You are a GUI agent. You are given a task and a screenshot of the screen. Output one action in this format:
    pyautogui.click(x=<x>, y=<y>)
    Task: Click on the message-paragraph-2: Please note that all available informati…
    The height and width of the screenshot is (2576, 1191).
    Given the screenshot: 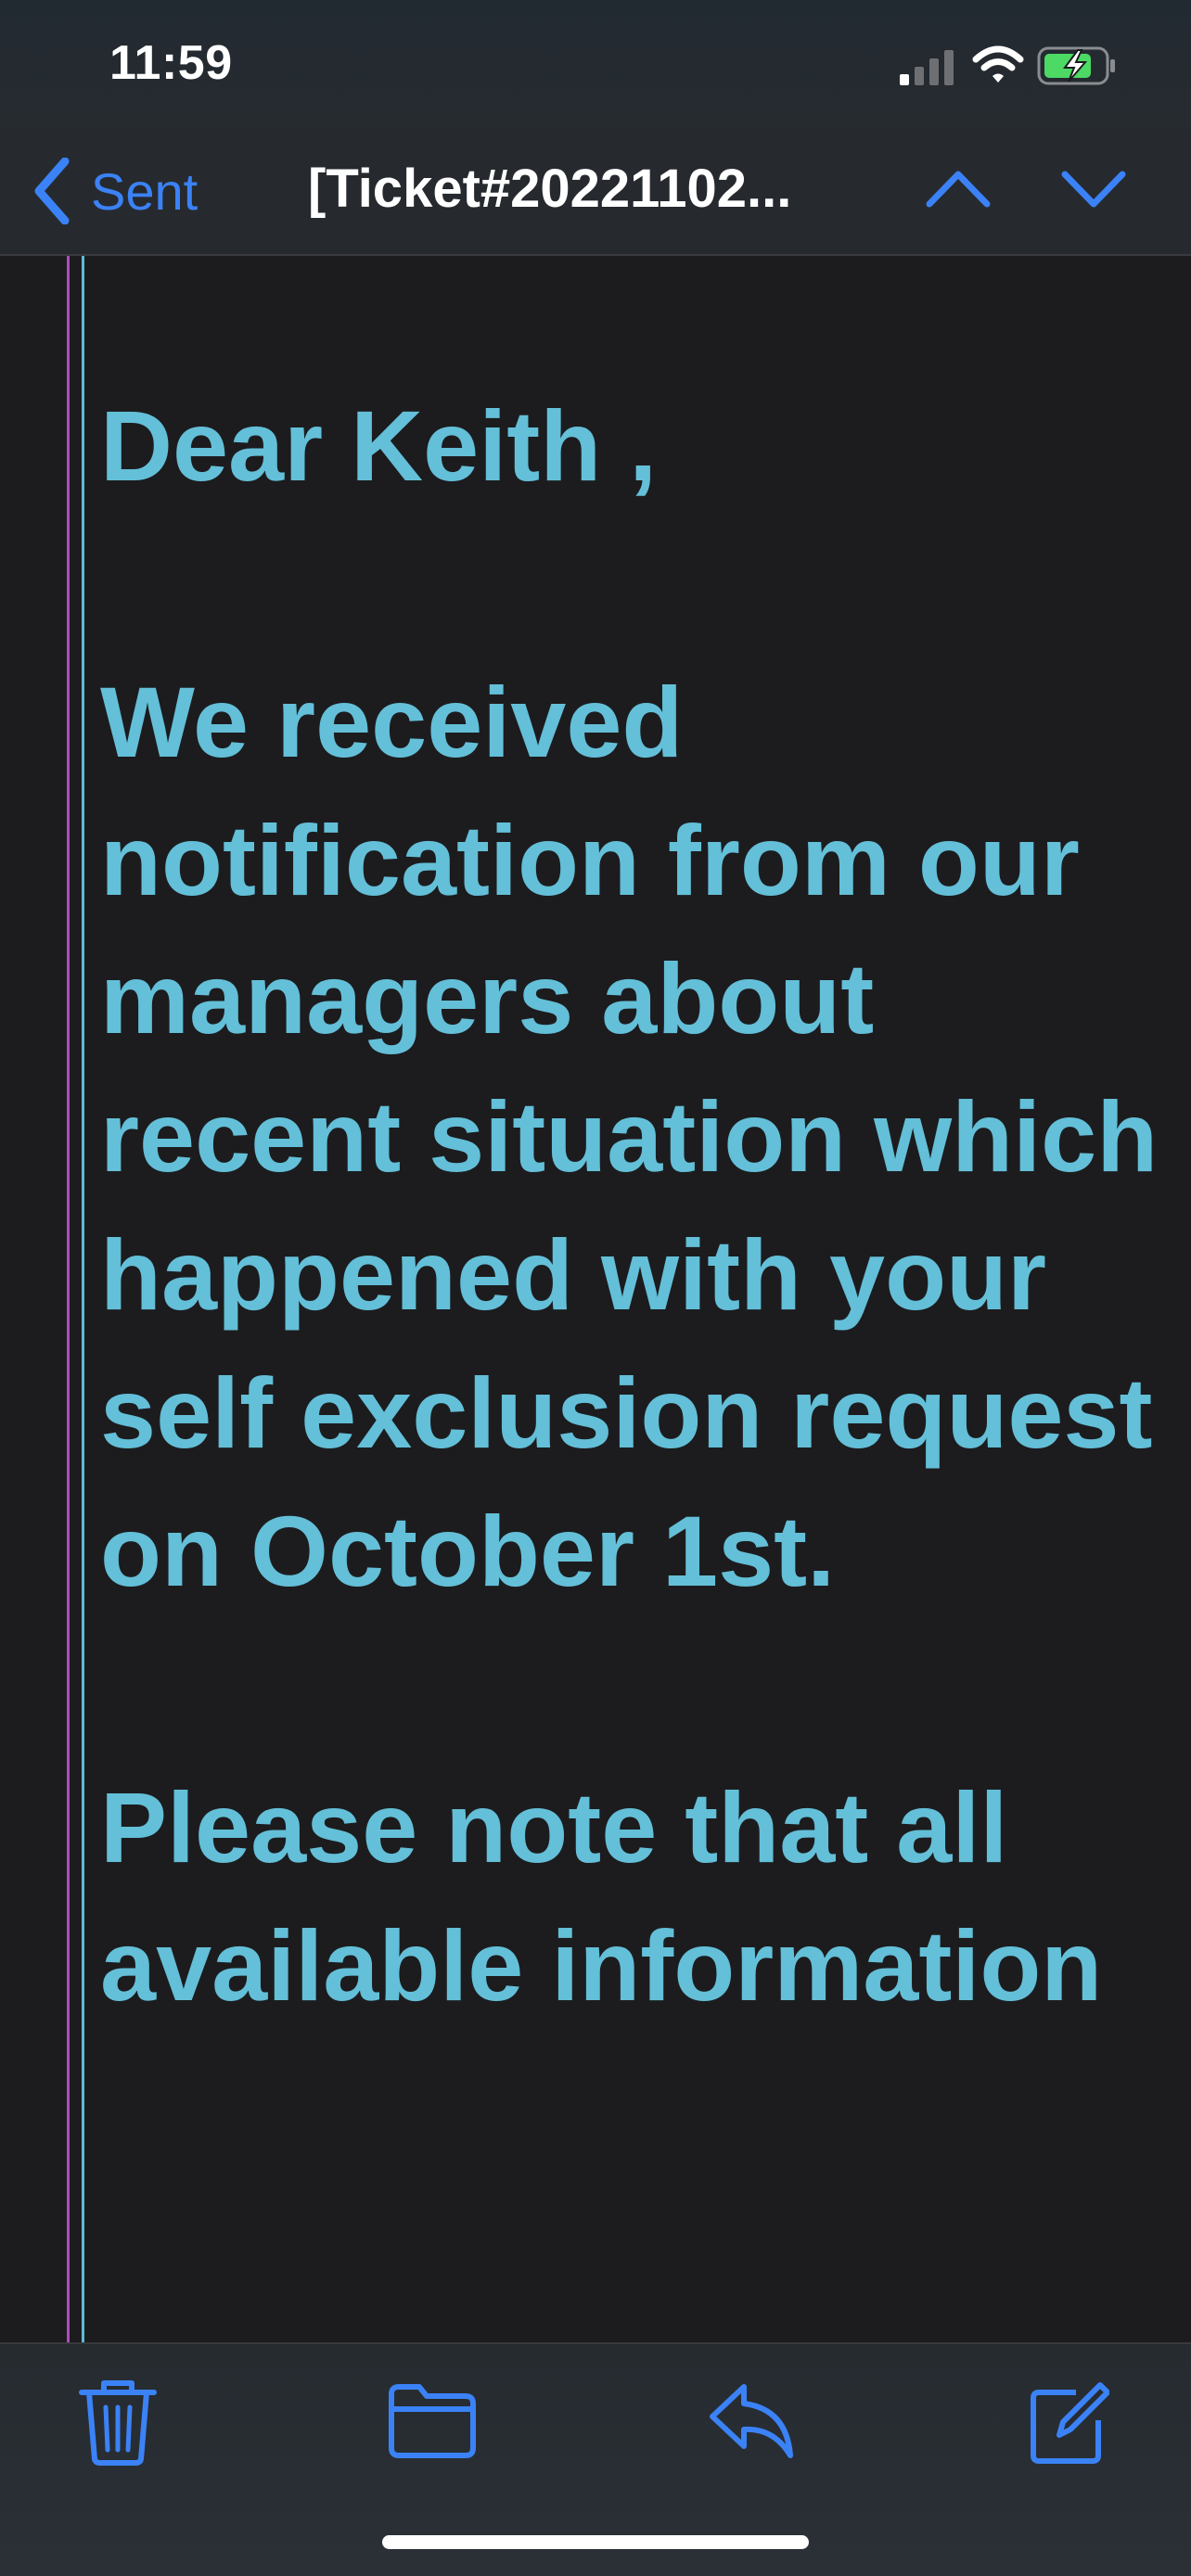 What is the action you would take?
    pyautogui.click(x=601, y=1896)
    